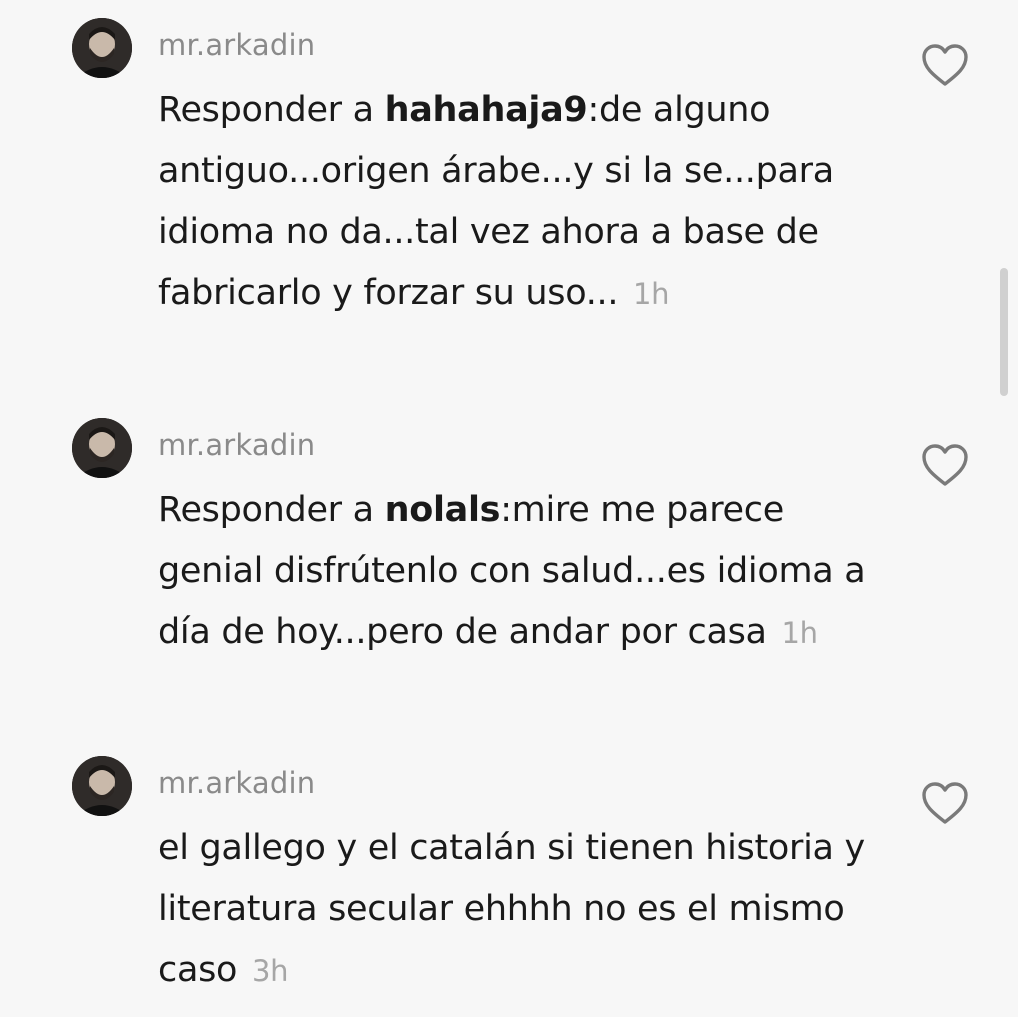 Image resolution: width=1018 pixels, height=1017 pixels. Describe the element at coordinates (443, 510) in the screenshot. I see `reply-username: nolals` at that location.